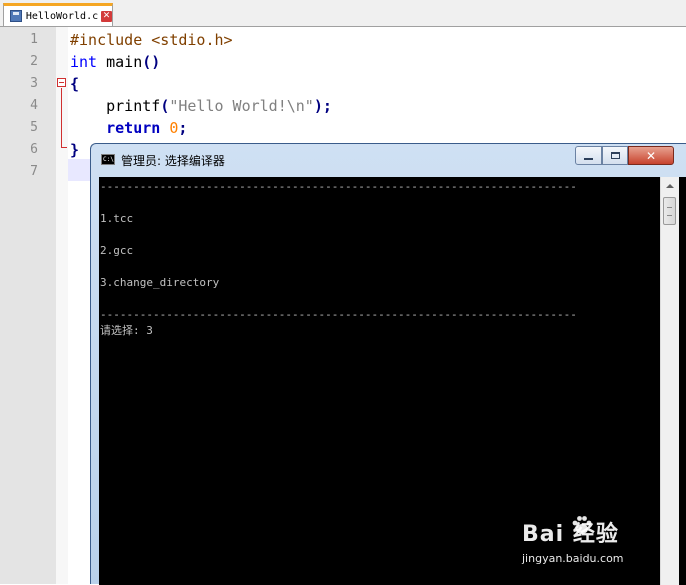 This screenshot has width=686, height=585. Describe the element at coordinates (588, 159) in the screenshot. I see `minimize-icon` at that location.